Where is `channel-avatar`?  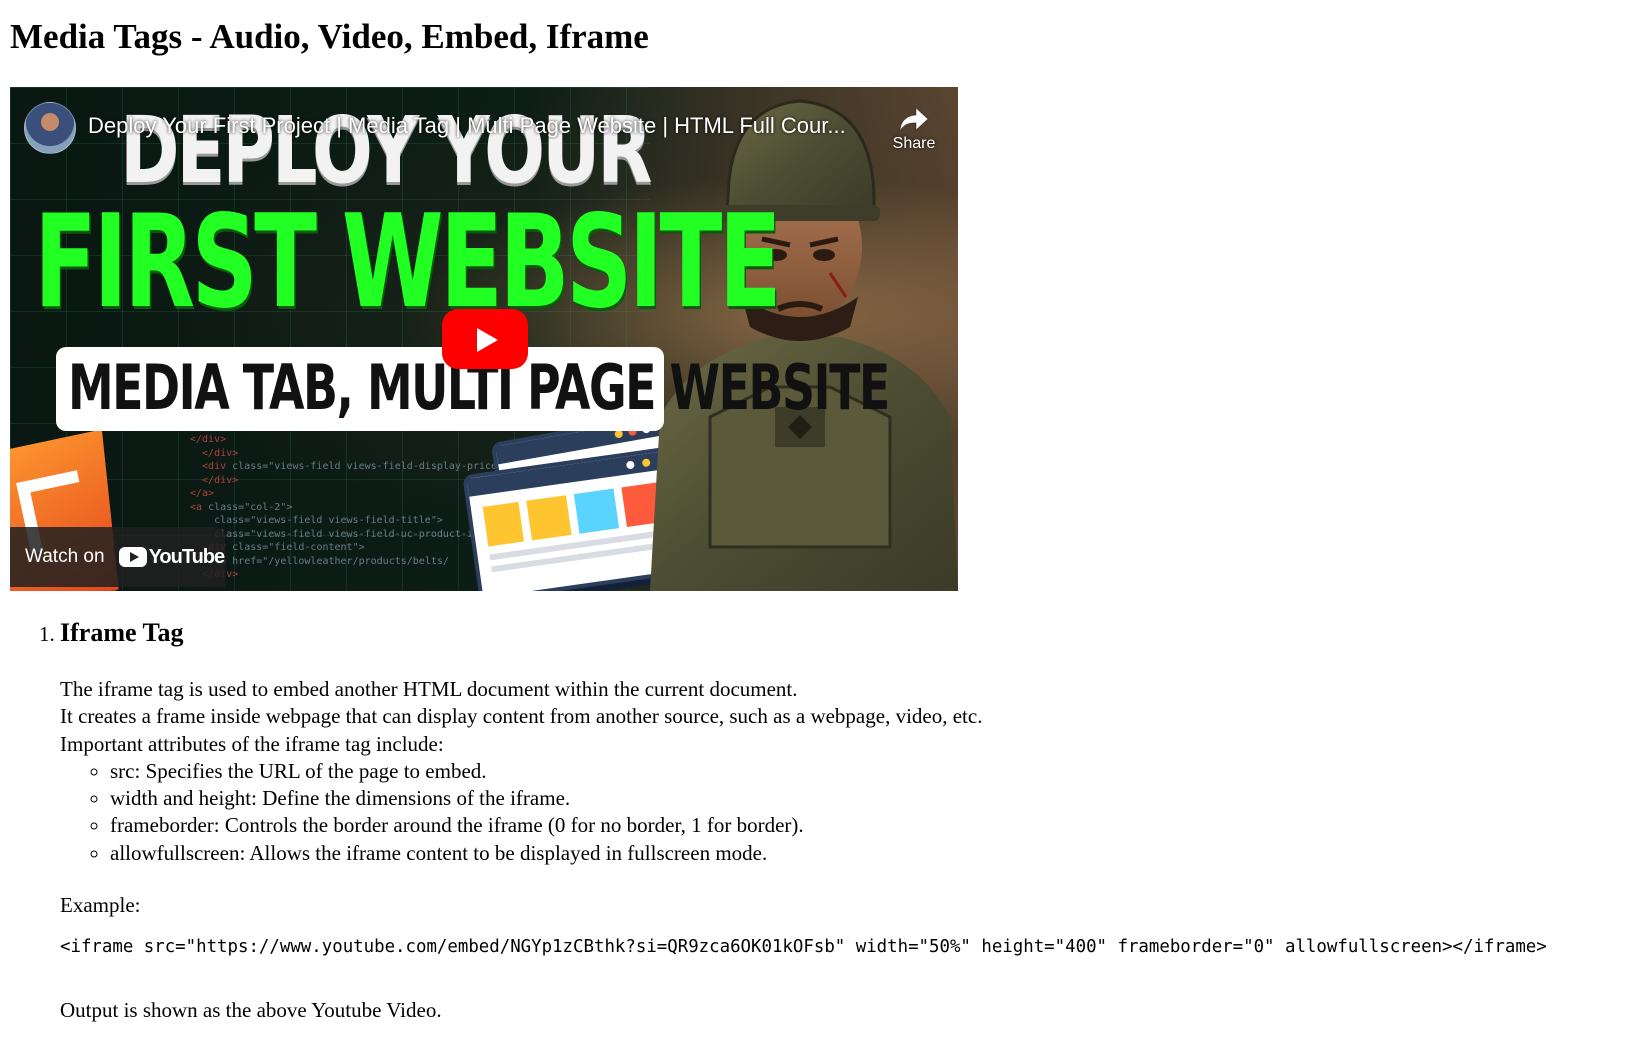
channel-avatar is located at coordinates (50, 128).